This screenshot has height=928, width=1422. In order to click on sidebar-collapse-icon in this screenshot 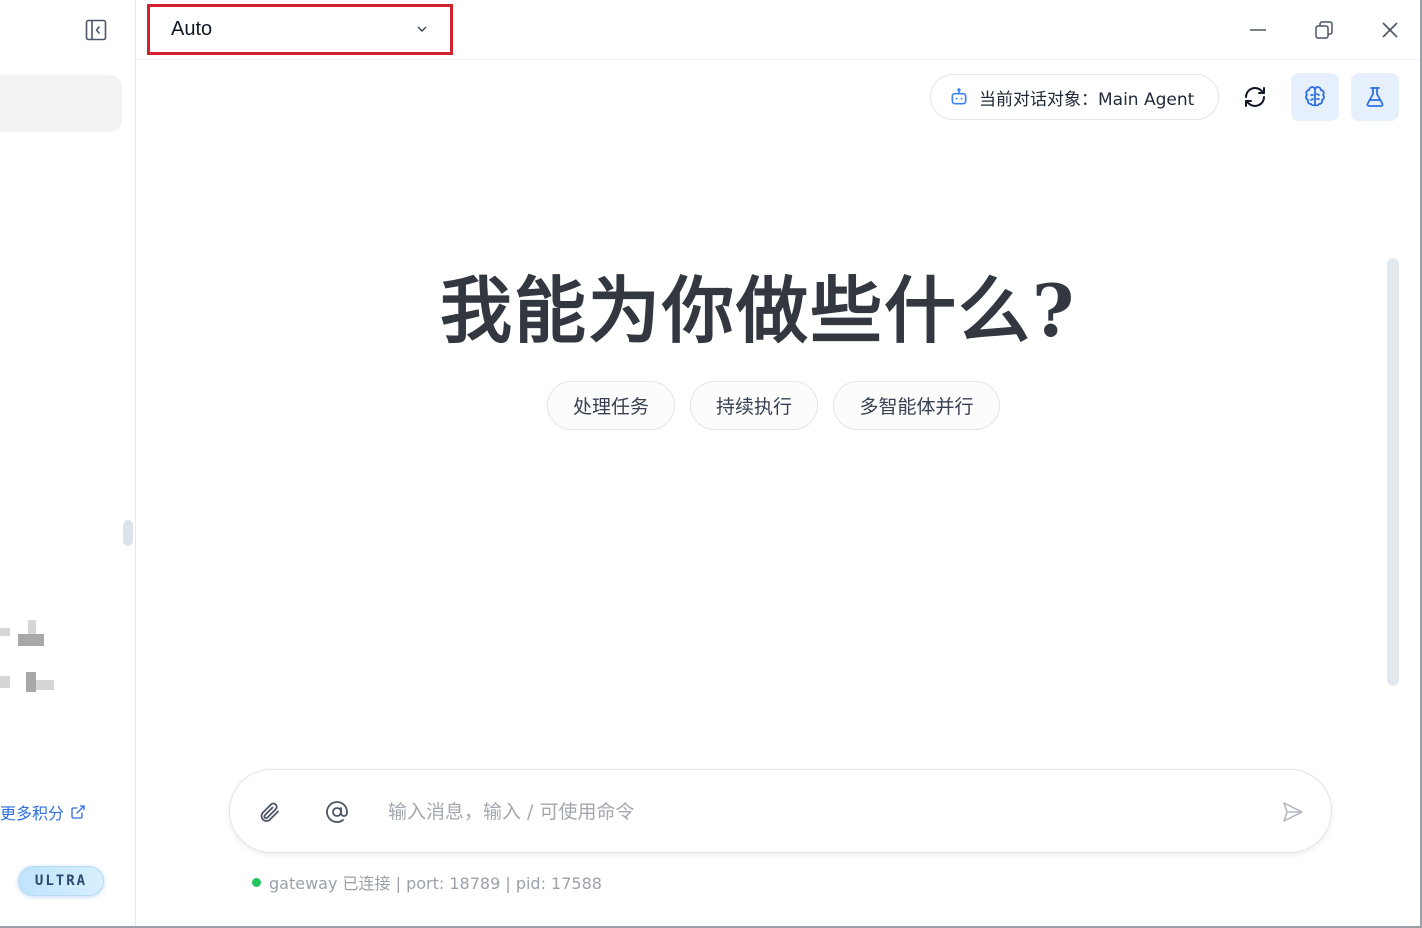, I will do `click(96, 30)`.